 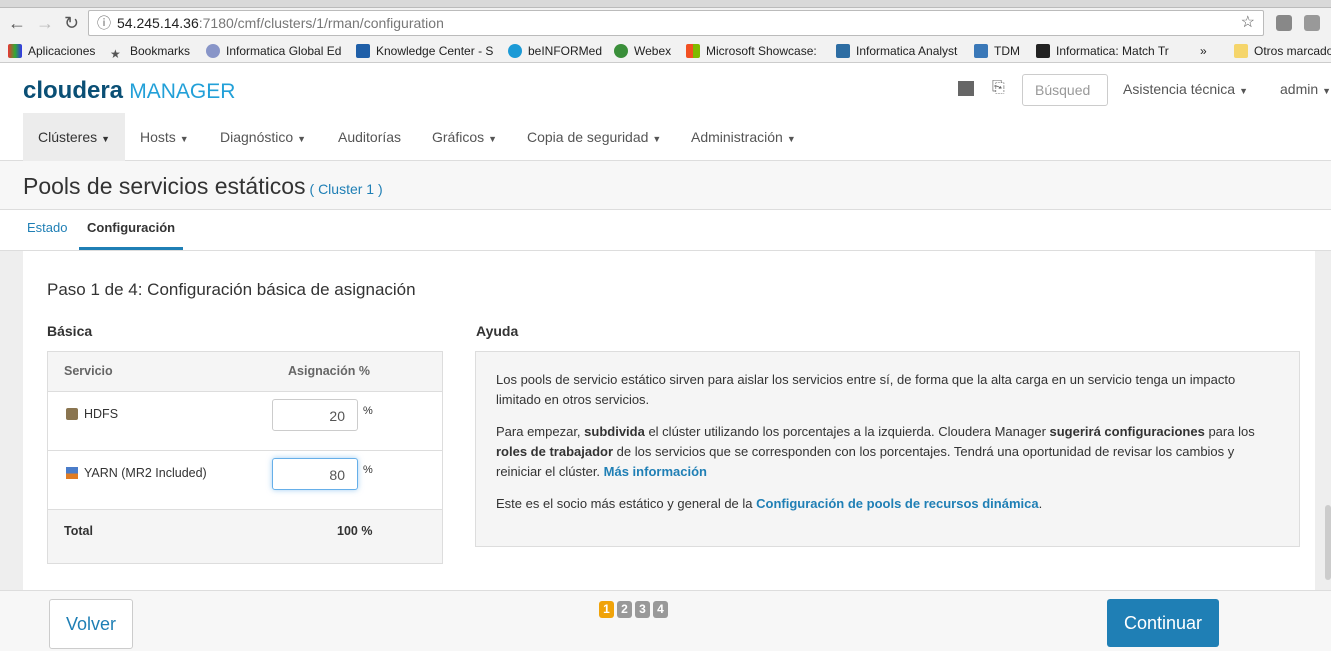 What do you see at coordinates (45, 23) in the screenshot?
I see `forward-arrow-icon: →` at bounding box center [45, 23].